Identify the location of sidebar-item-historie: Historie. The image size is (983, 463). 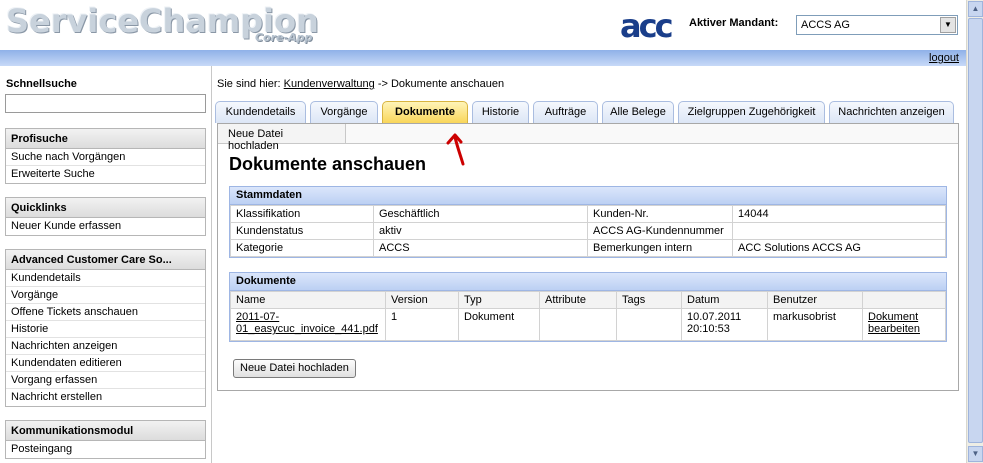
(105, 329).